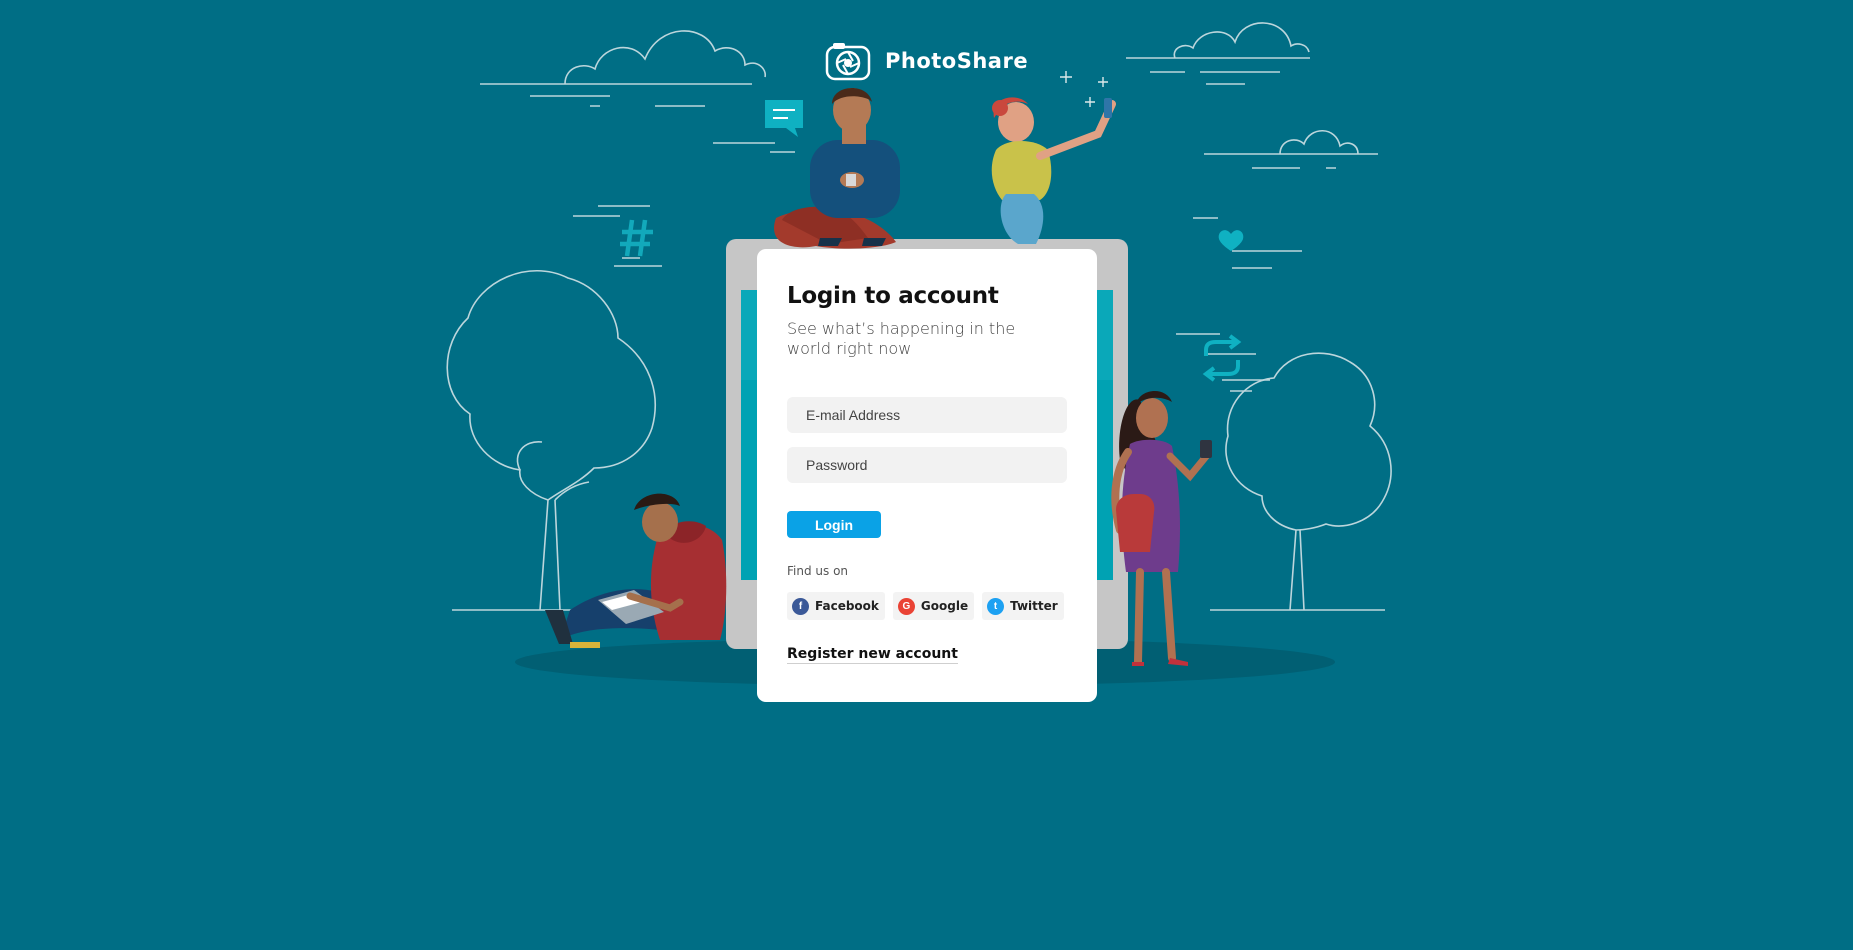  Describe the element at coordinates (636, 238) in the screenshot. I see `hashtag-icon` at that location.